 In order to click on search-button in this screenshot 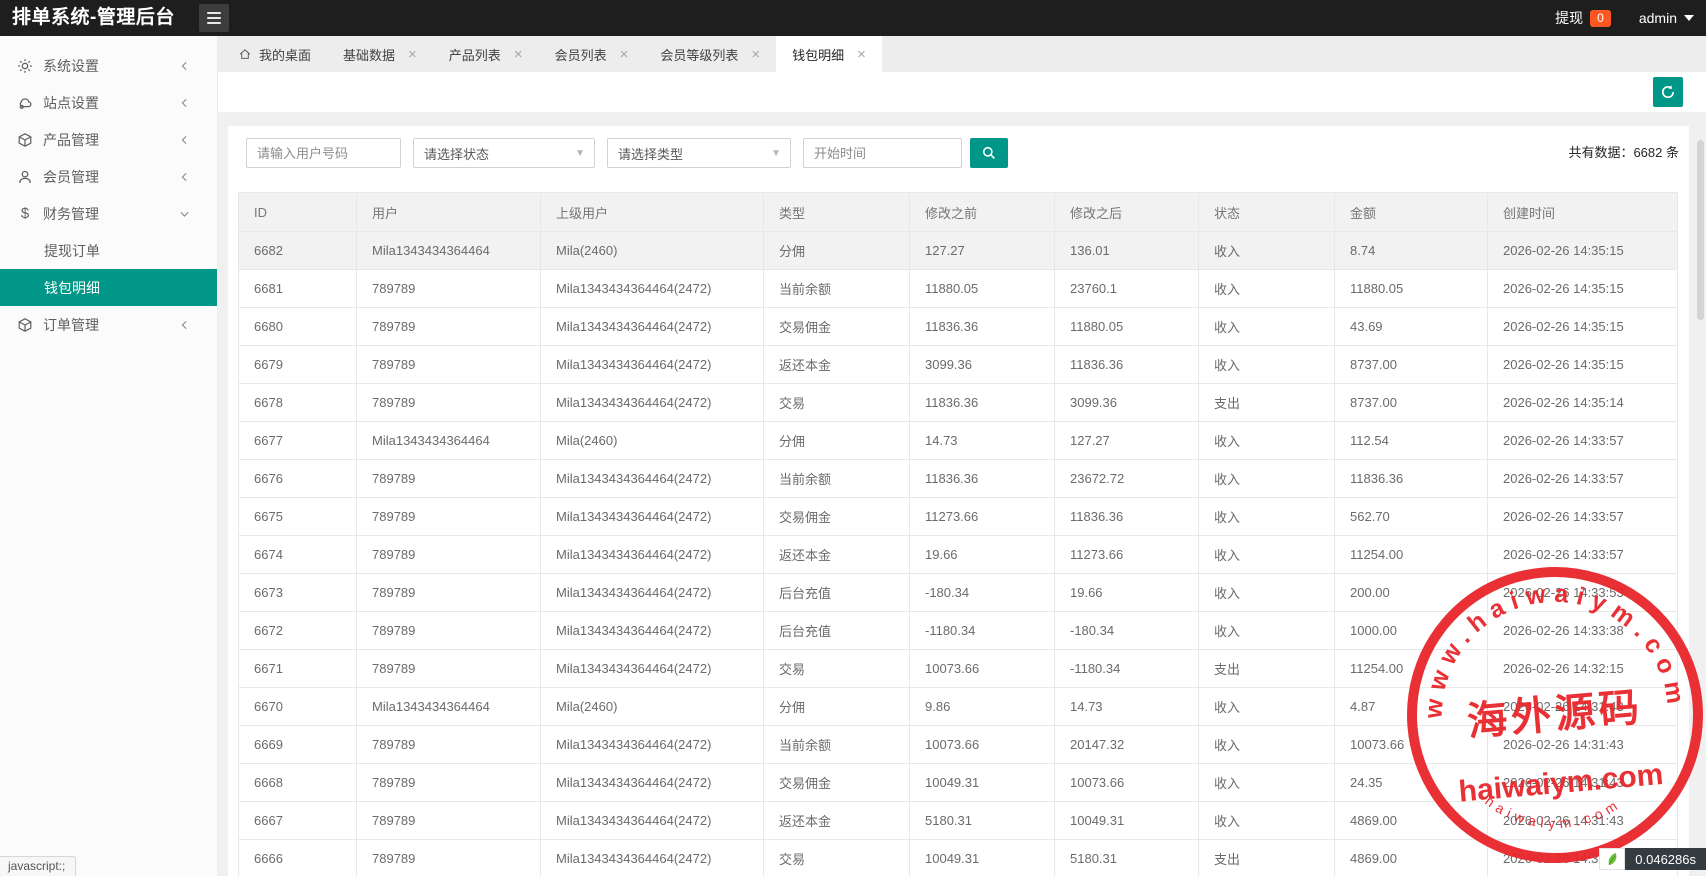, I will do `click(989, 153)`.